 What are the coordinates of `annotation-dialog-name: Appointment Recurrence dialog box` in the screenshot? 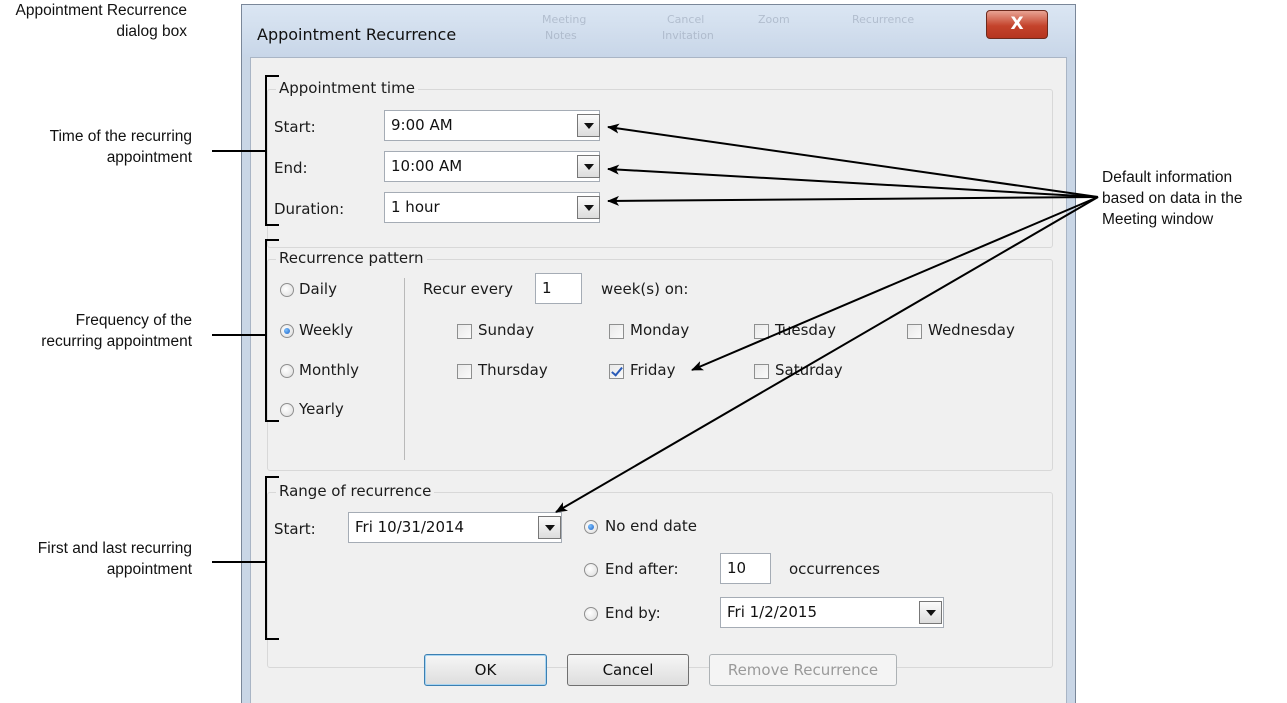 It's located at (101, 21).